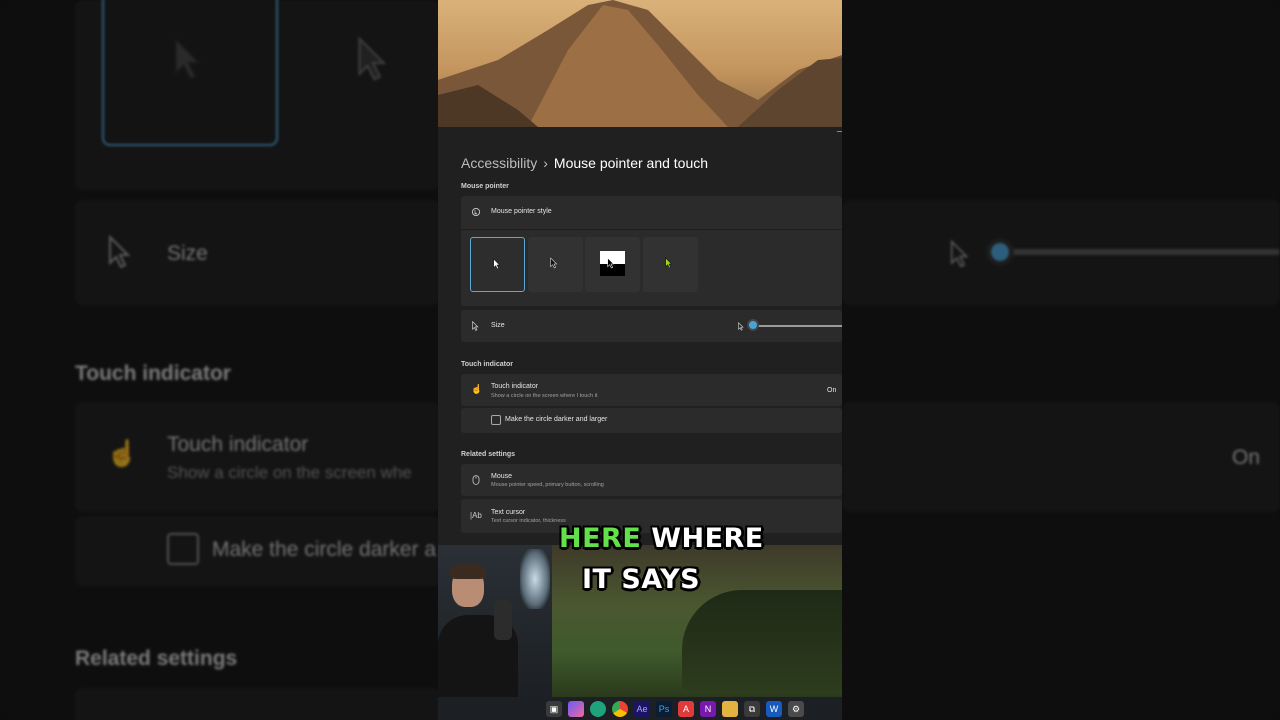 Image resolution: width=1280 pixels, height=720 pixels. What do you see at coordinates (620, 708) in the screenshot?
I see `chrome-icon` at bounding box center [620, 708].